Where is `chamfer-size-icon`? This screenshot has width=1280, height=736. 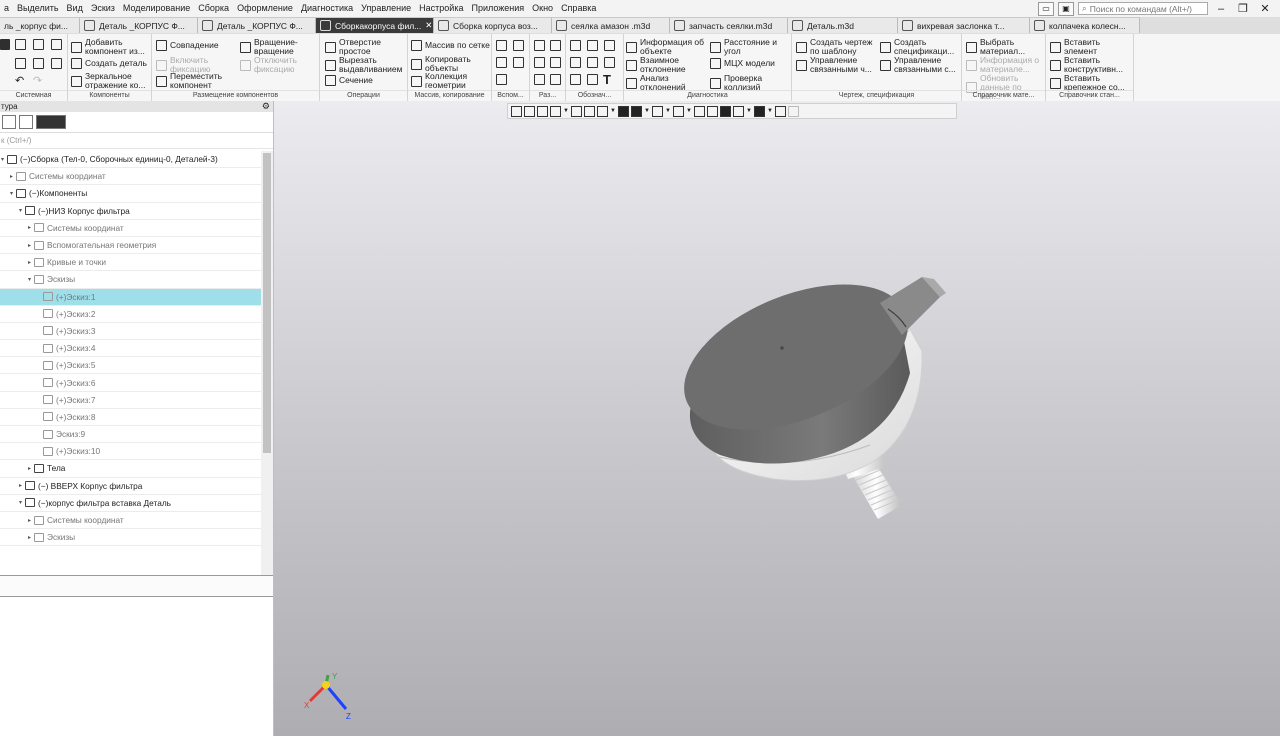 chamfer-size-icon is located at coordinates (539, 79).